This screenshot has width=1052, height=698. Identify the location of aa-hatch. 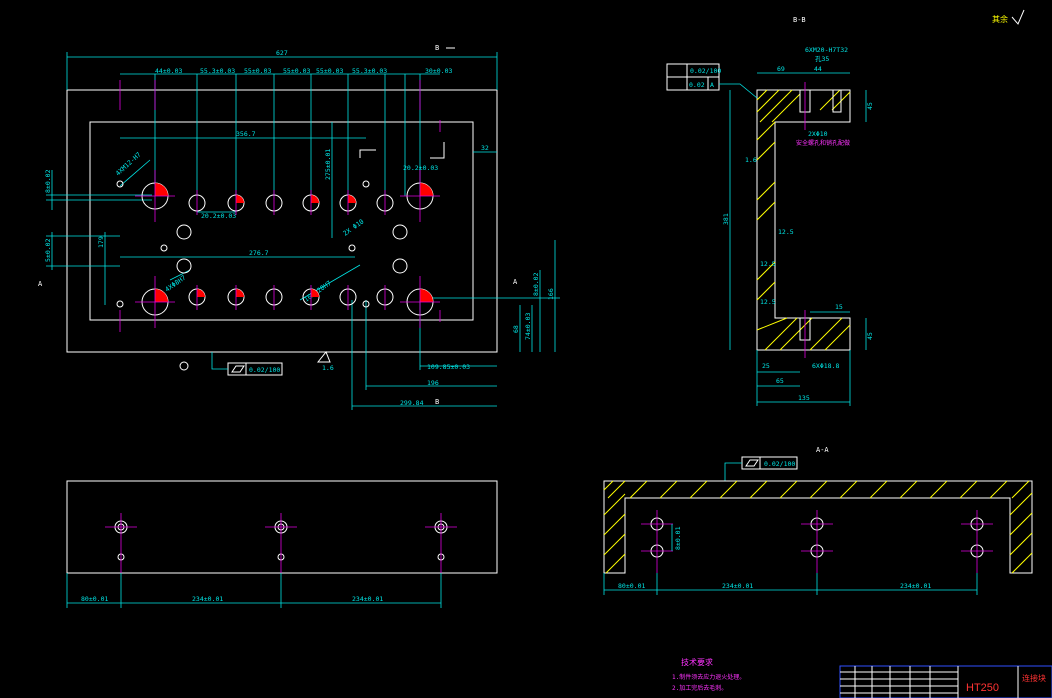
(818, 527).